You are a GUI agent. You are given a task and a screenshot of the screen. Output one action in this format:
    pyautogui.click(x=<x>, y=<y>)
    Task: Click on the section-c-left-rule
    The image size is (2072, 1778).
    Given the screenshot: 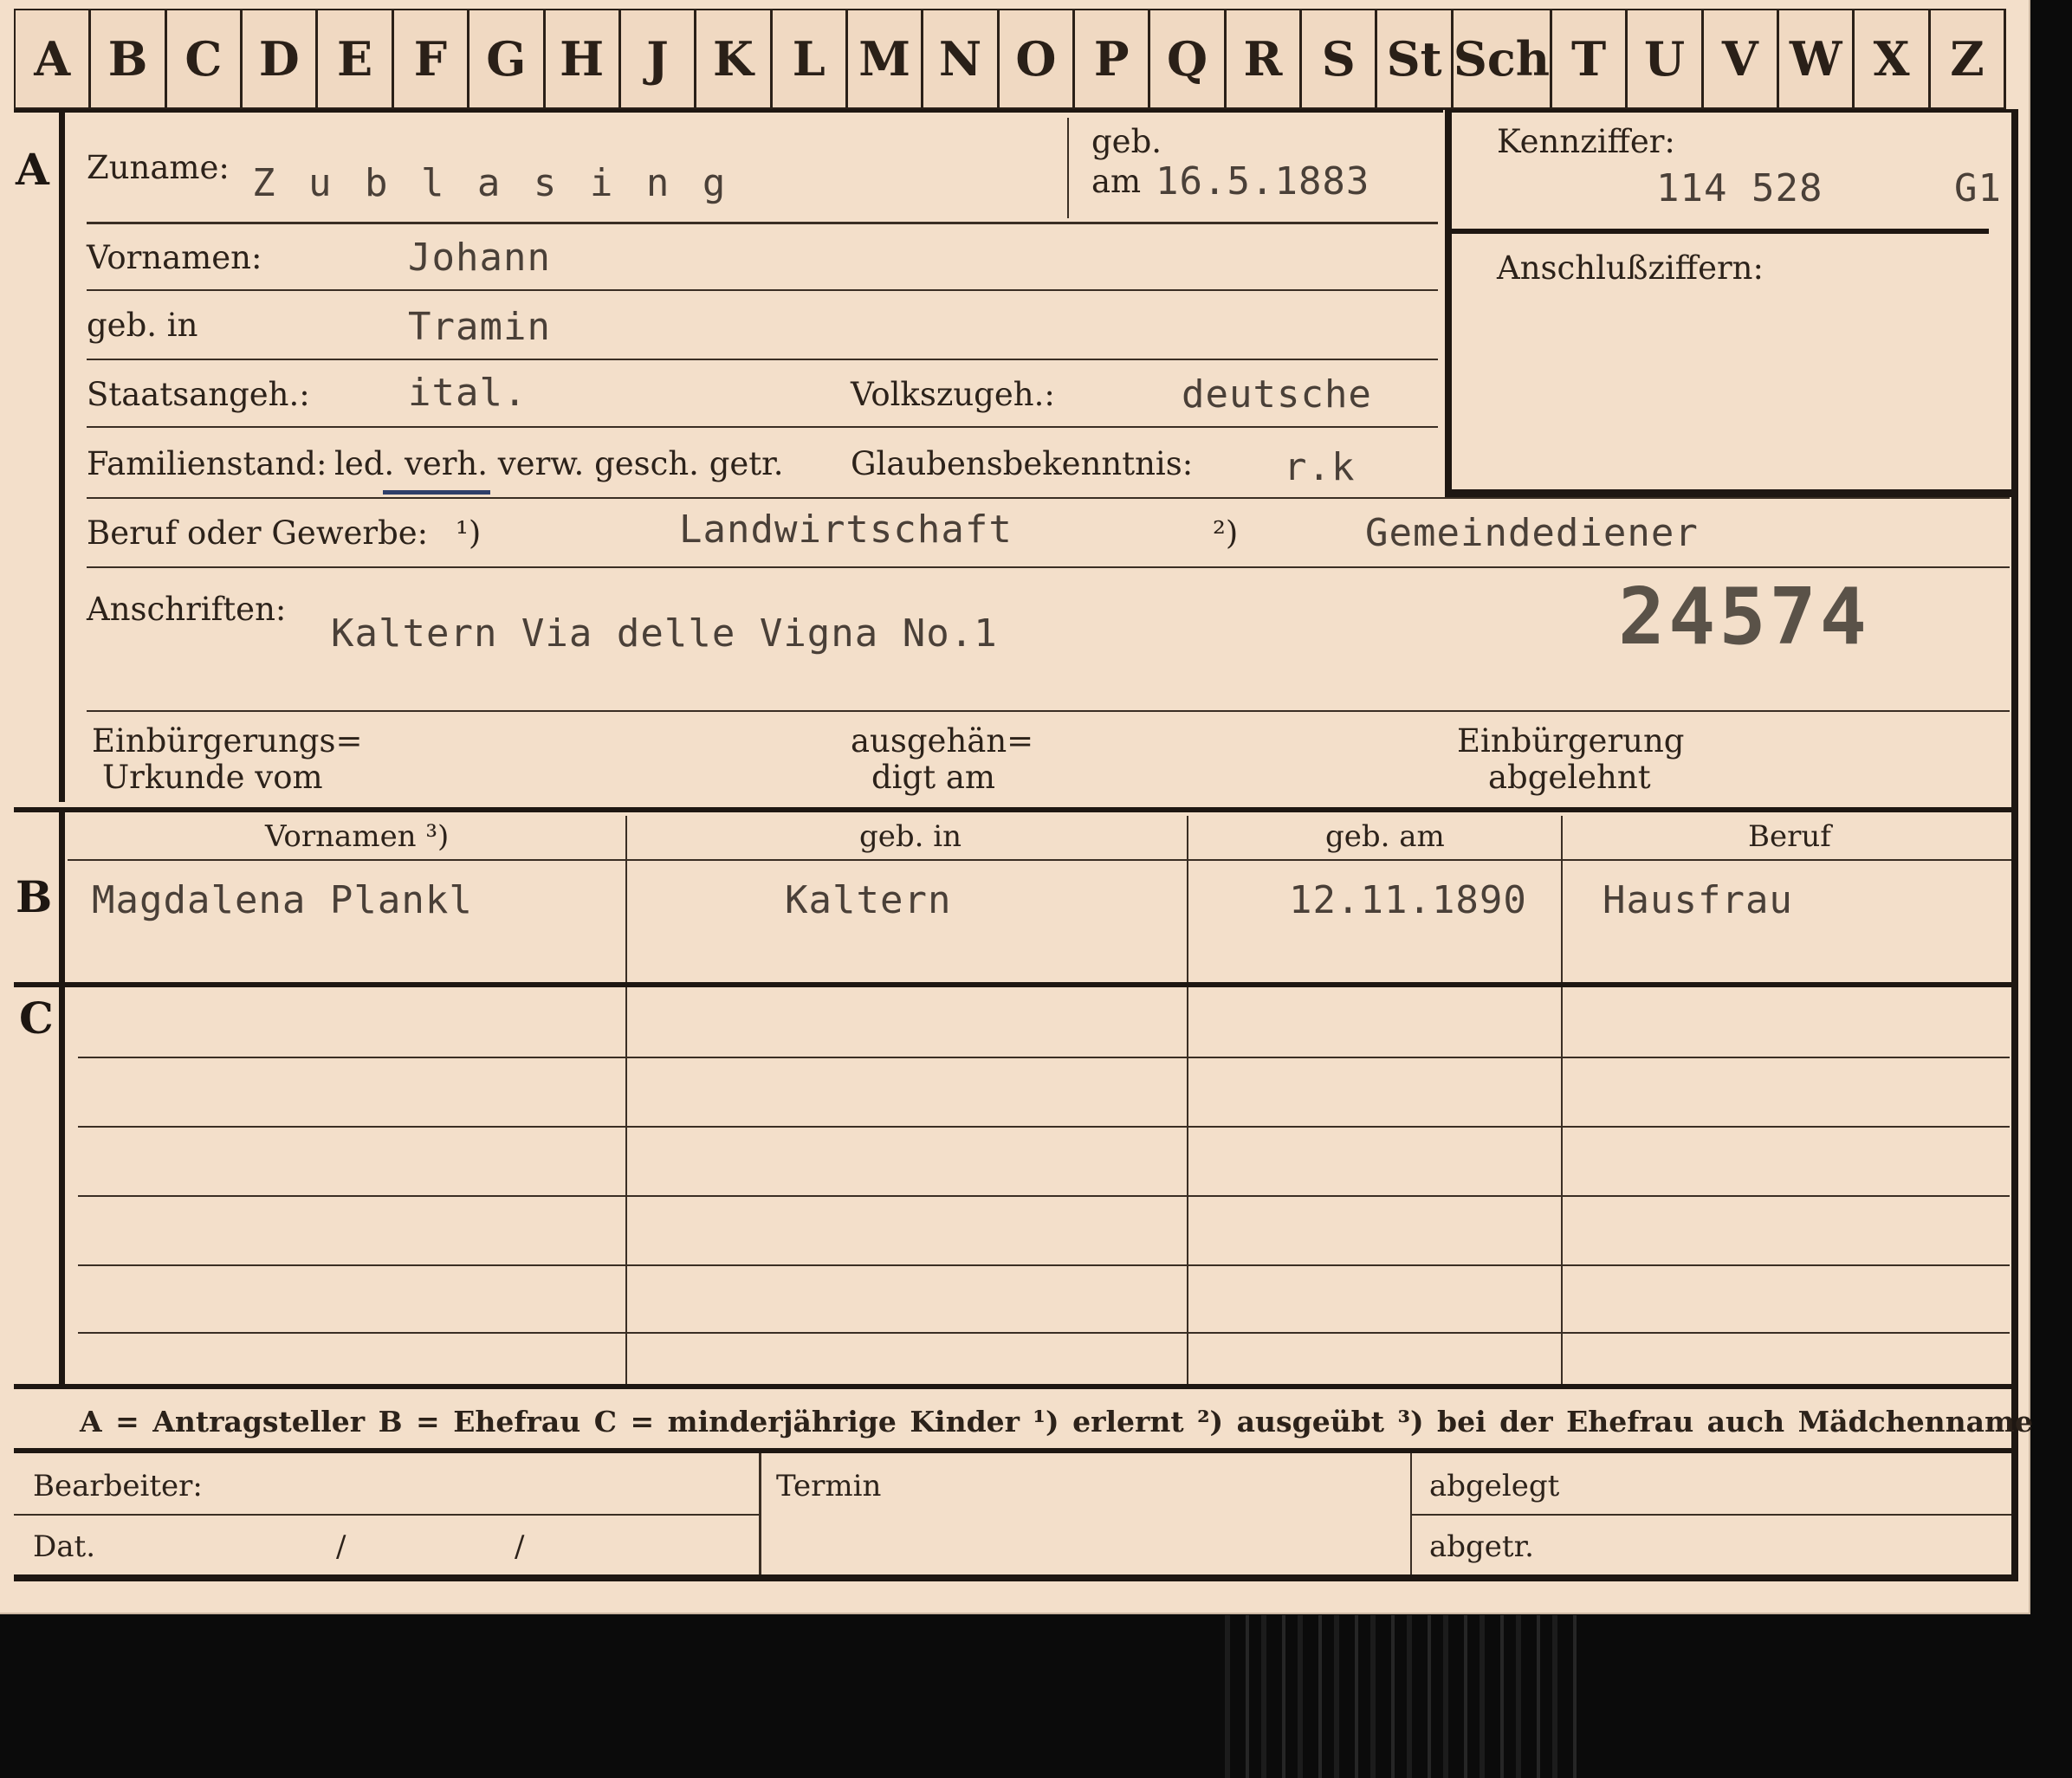 What is the action you would take?
    pyautogui.click(x=62, y=1185)
    